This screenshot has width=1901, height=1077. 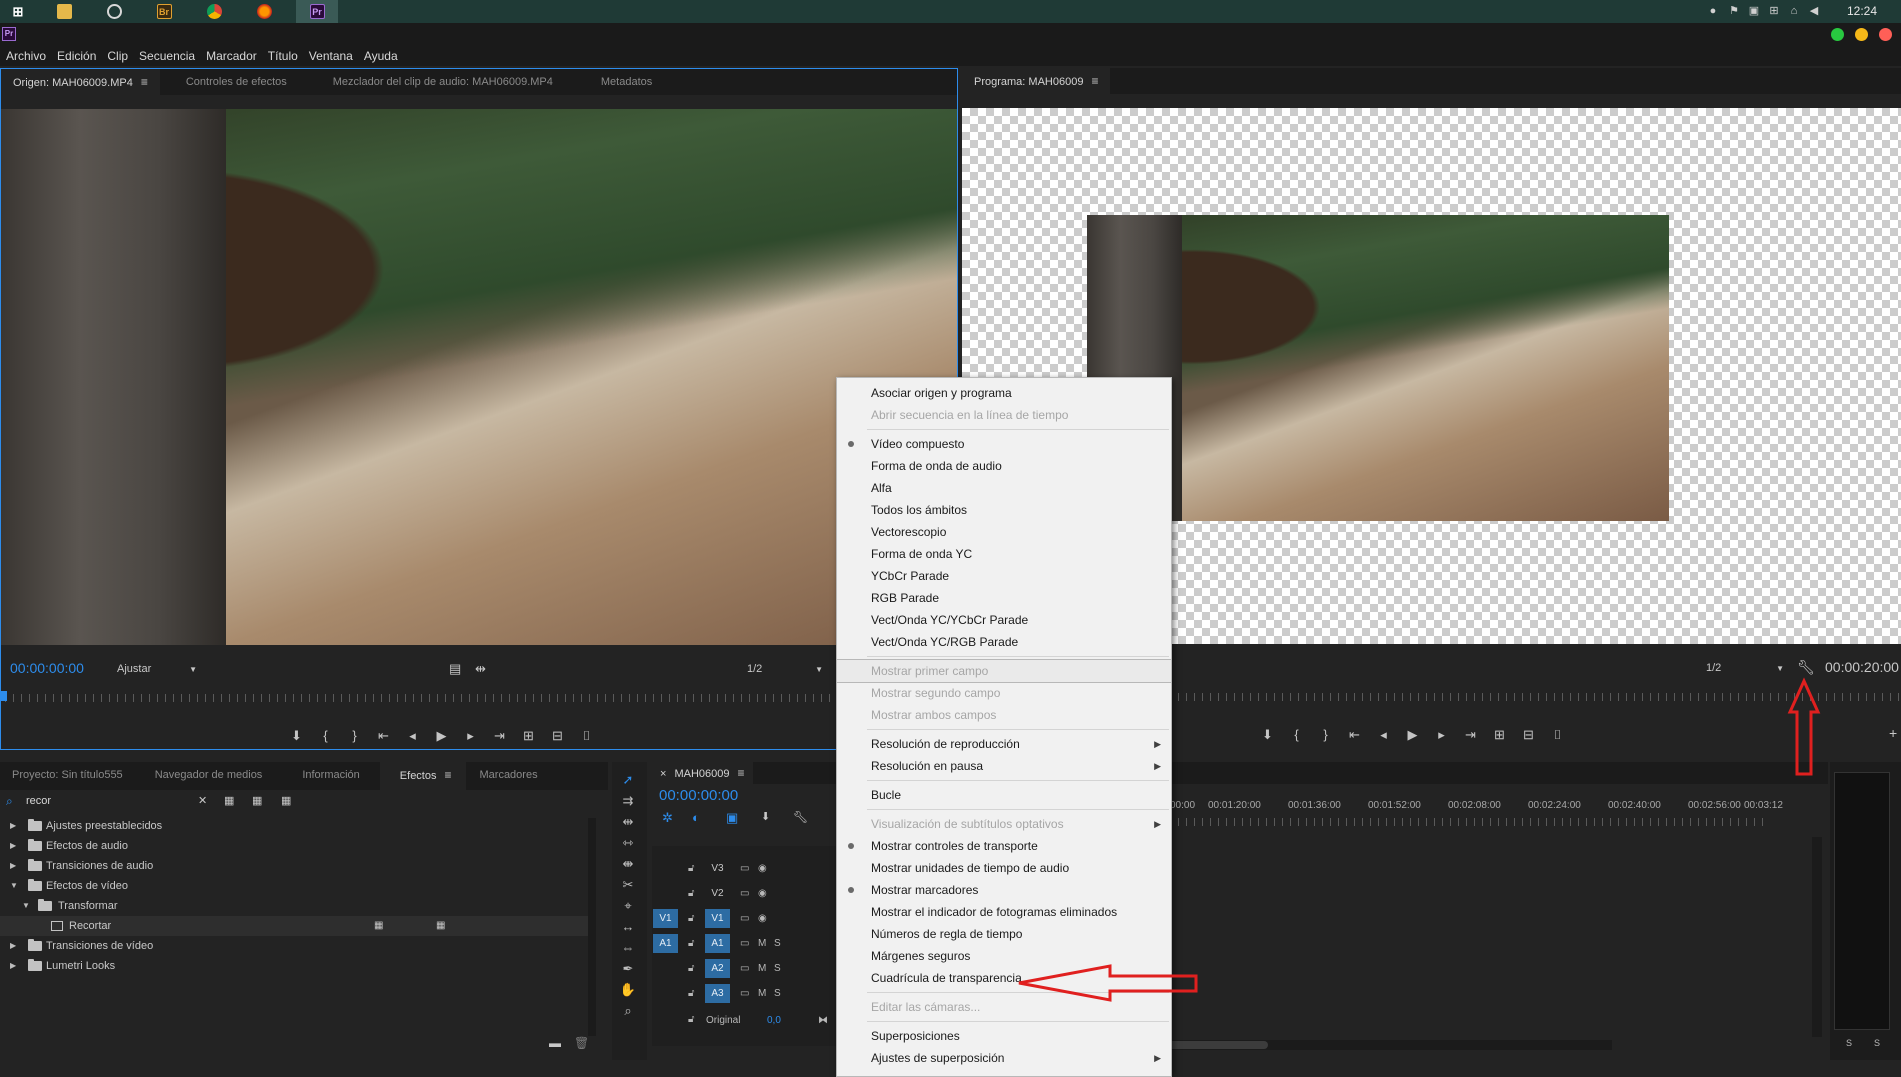 I want to click on menu-item-mostrar-controles-de-transporte: Mostrar controles de transporte, so click(x=1004, y=846).